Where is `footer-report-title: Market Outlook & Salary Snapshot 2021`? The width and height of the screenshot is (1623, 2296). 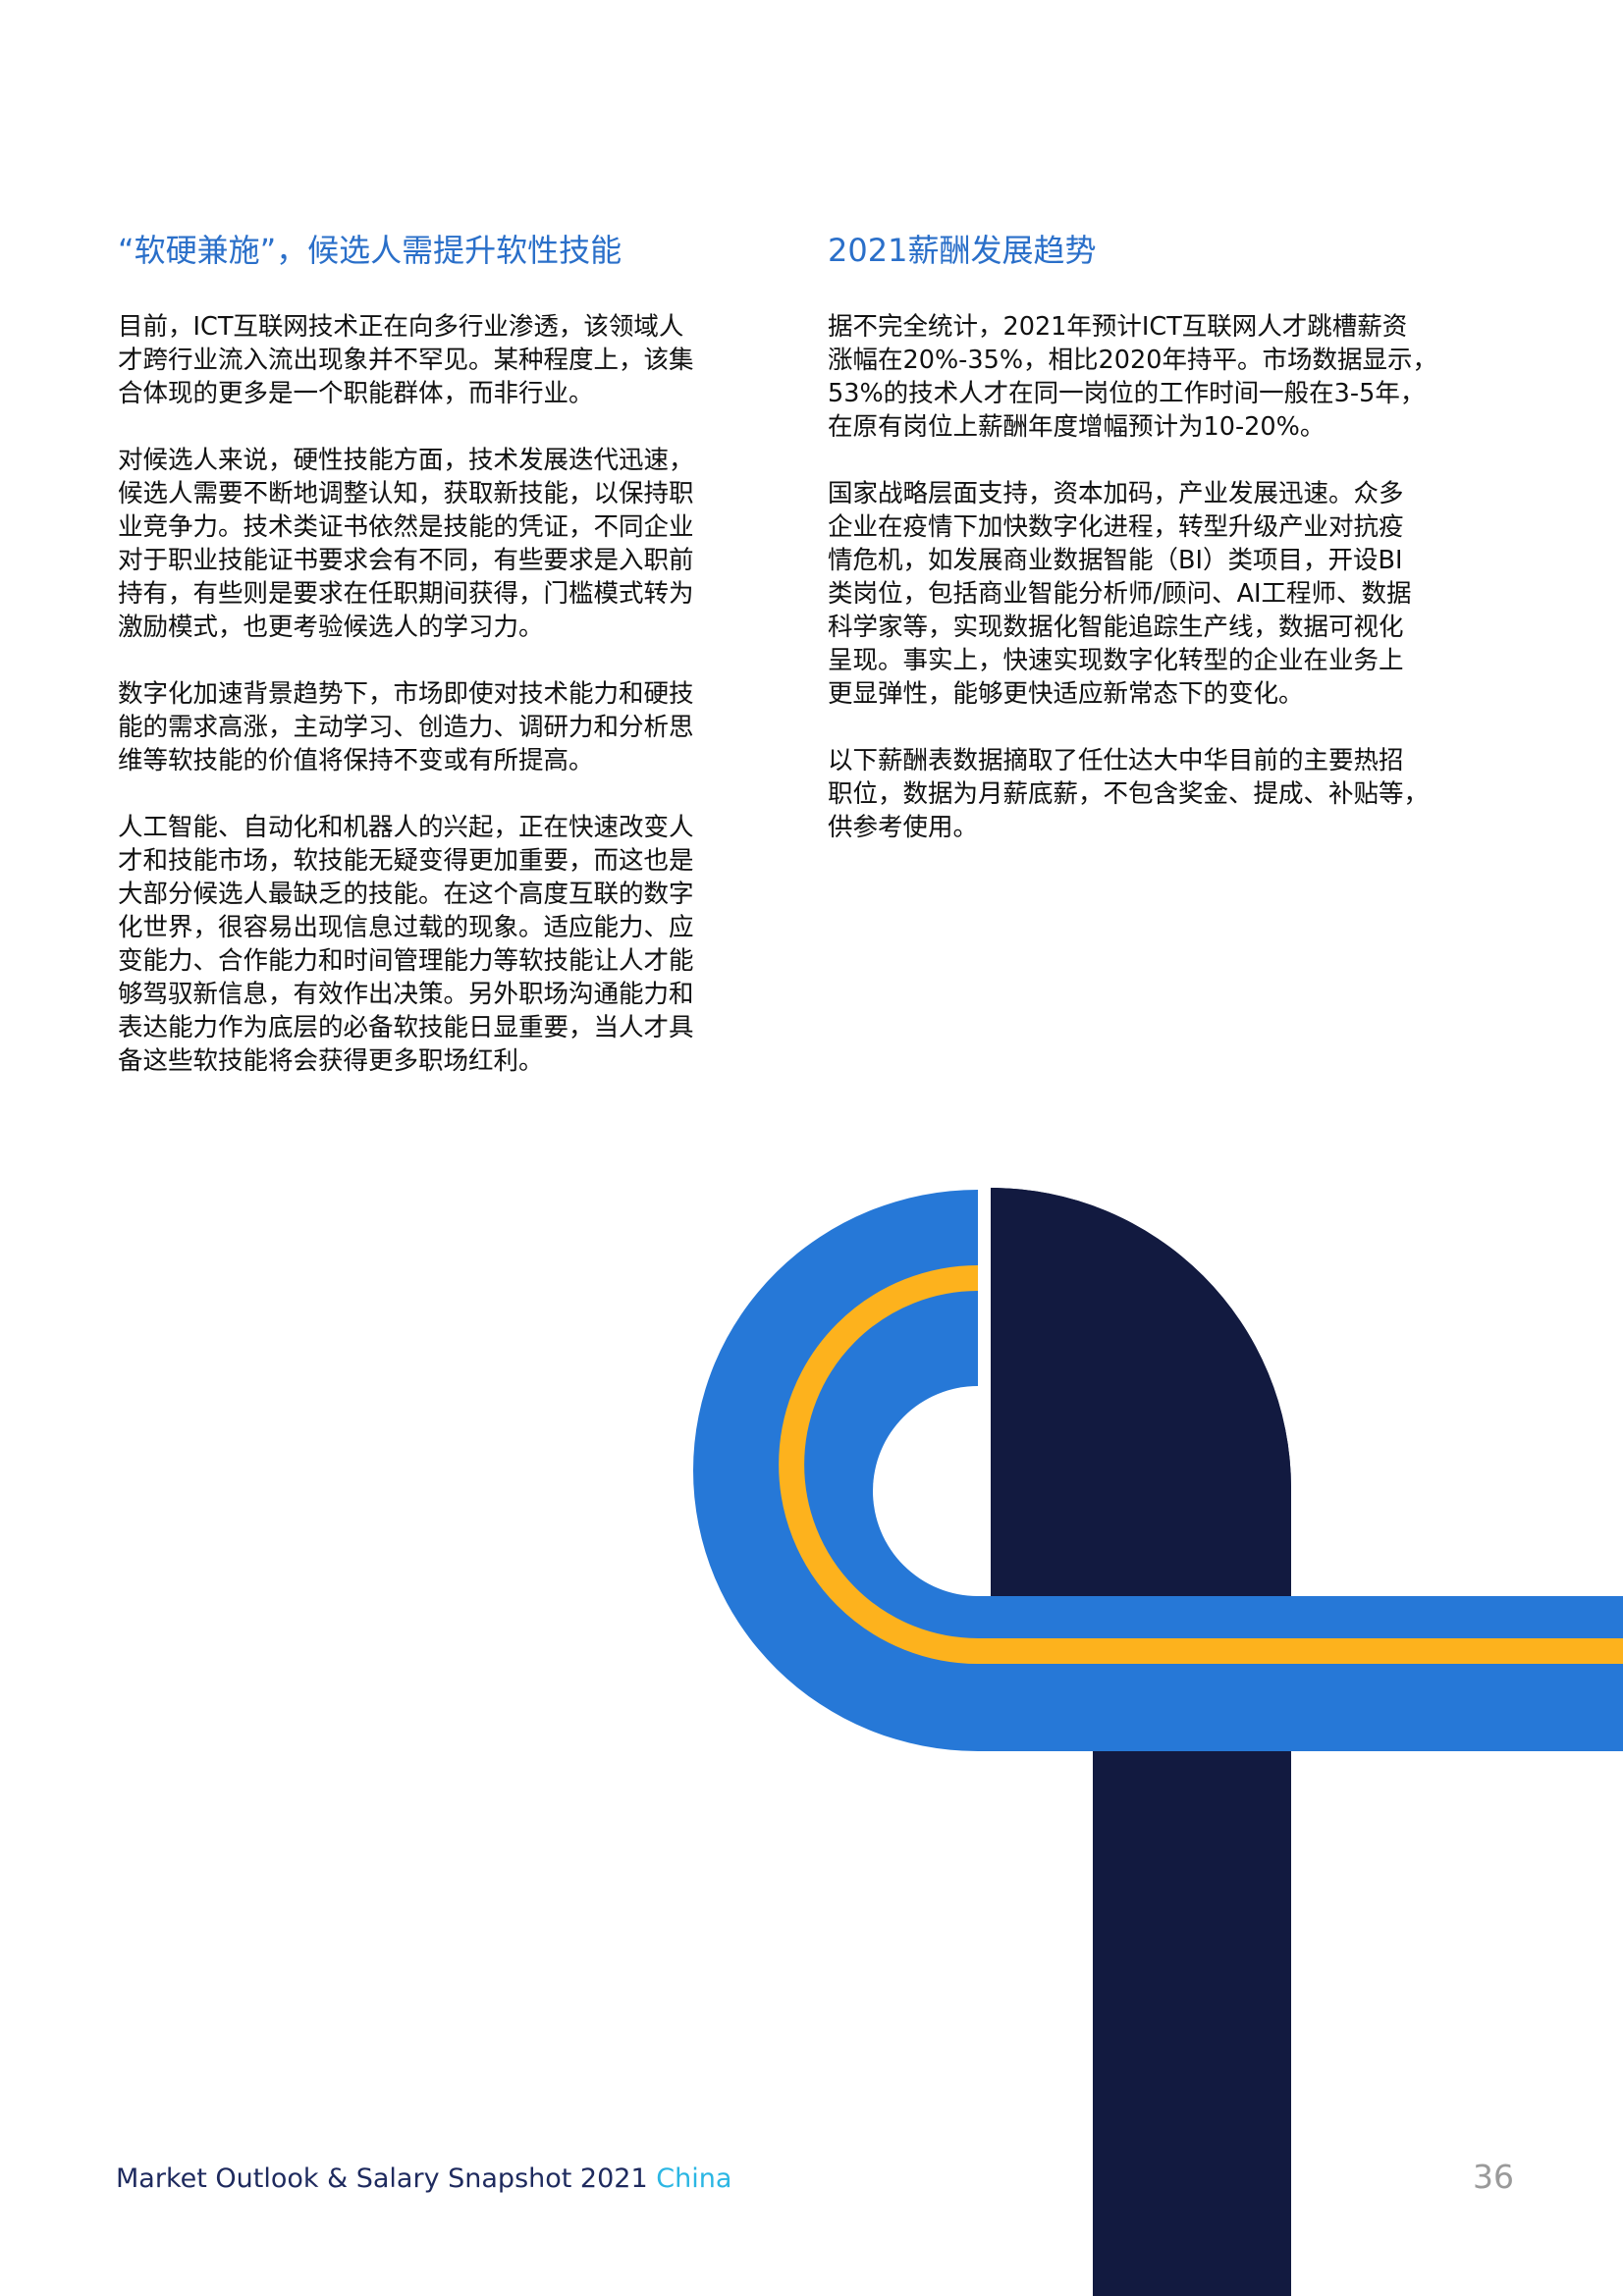 footer-report-title: Market Outlook & Salary Snapshot 2021 is located at coordinates (382, 2179).